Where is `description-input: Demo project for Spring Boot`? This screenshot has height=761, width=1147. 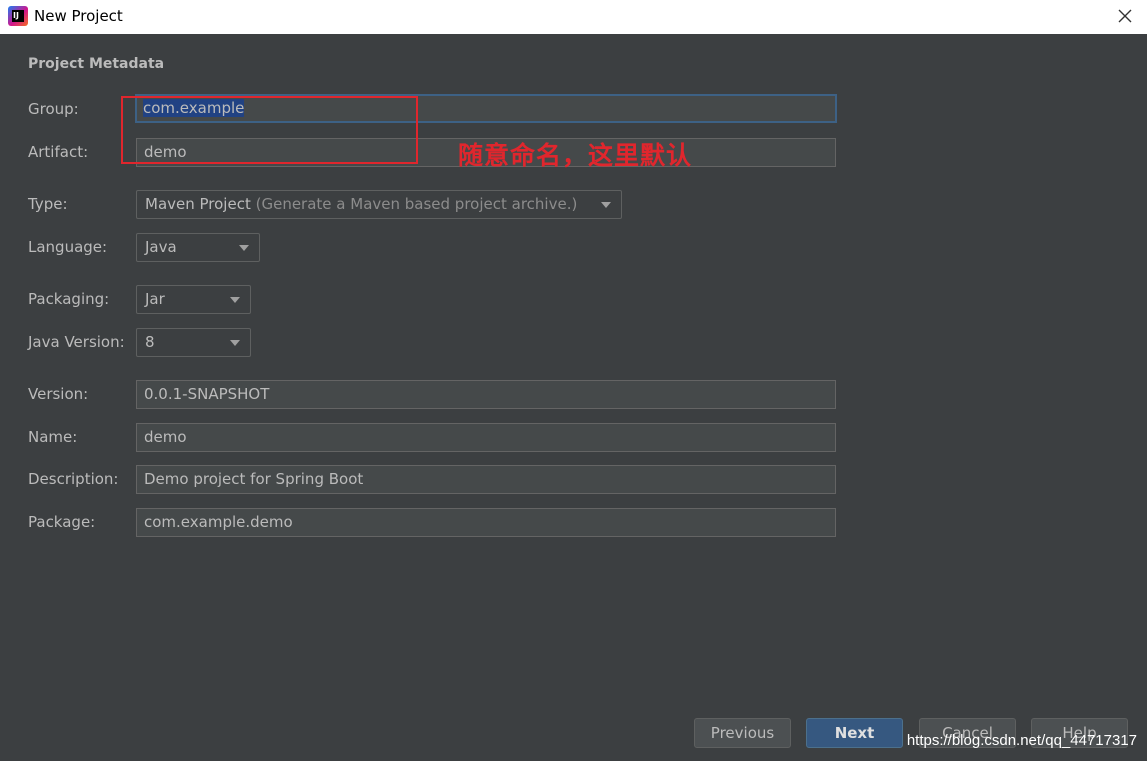
description-input: Demo project for Spring Boot is located at coordinates (486, 479).